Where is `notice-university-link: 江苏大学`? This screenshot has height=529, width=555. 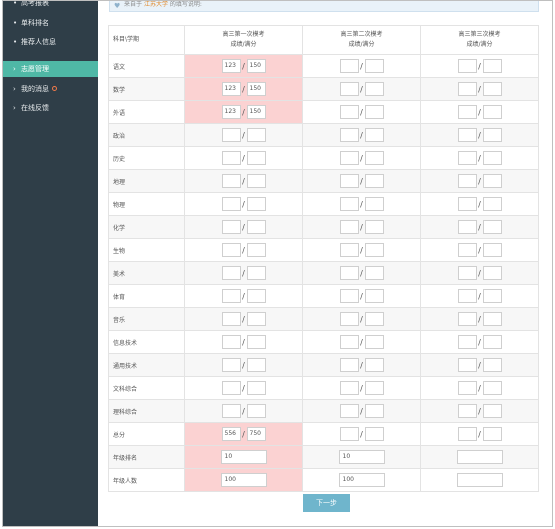
notice-university-link: 江苏大学 is located at coordinates (156, 4).